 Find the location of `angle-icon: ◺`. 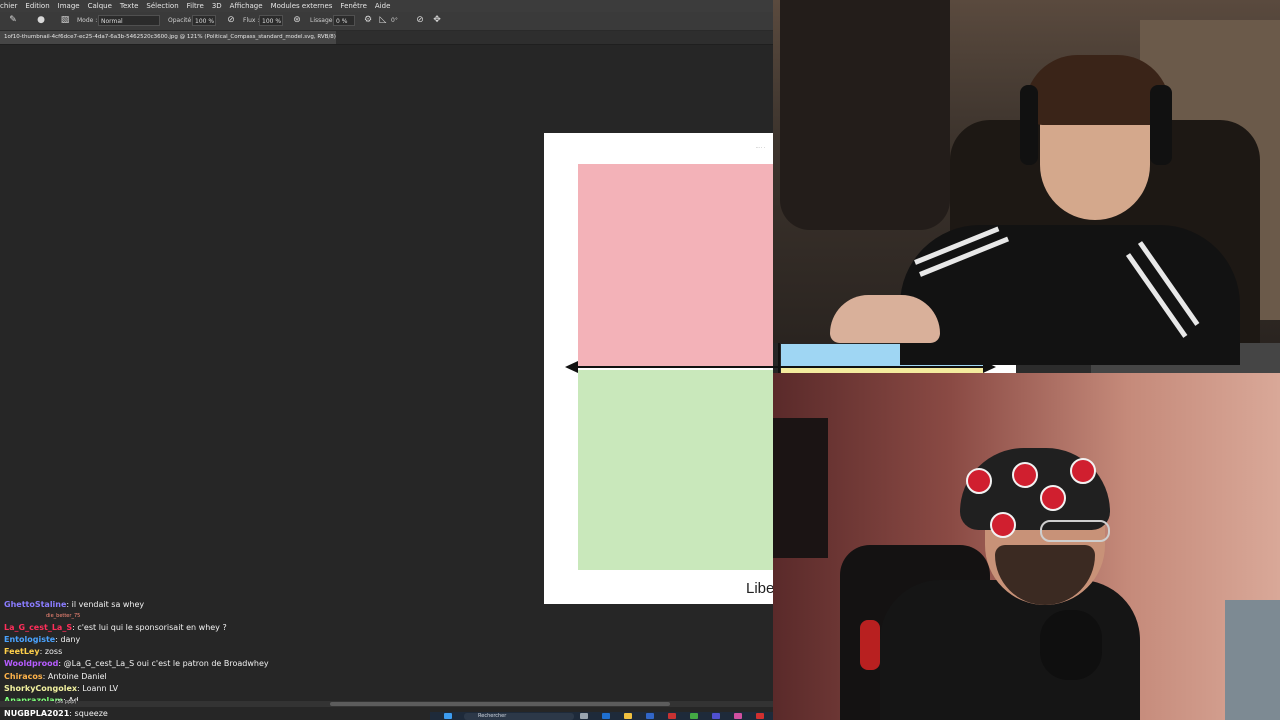

angle-icon: ◺ is located at coordinates (383, 20).